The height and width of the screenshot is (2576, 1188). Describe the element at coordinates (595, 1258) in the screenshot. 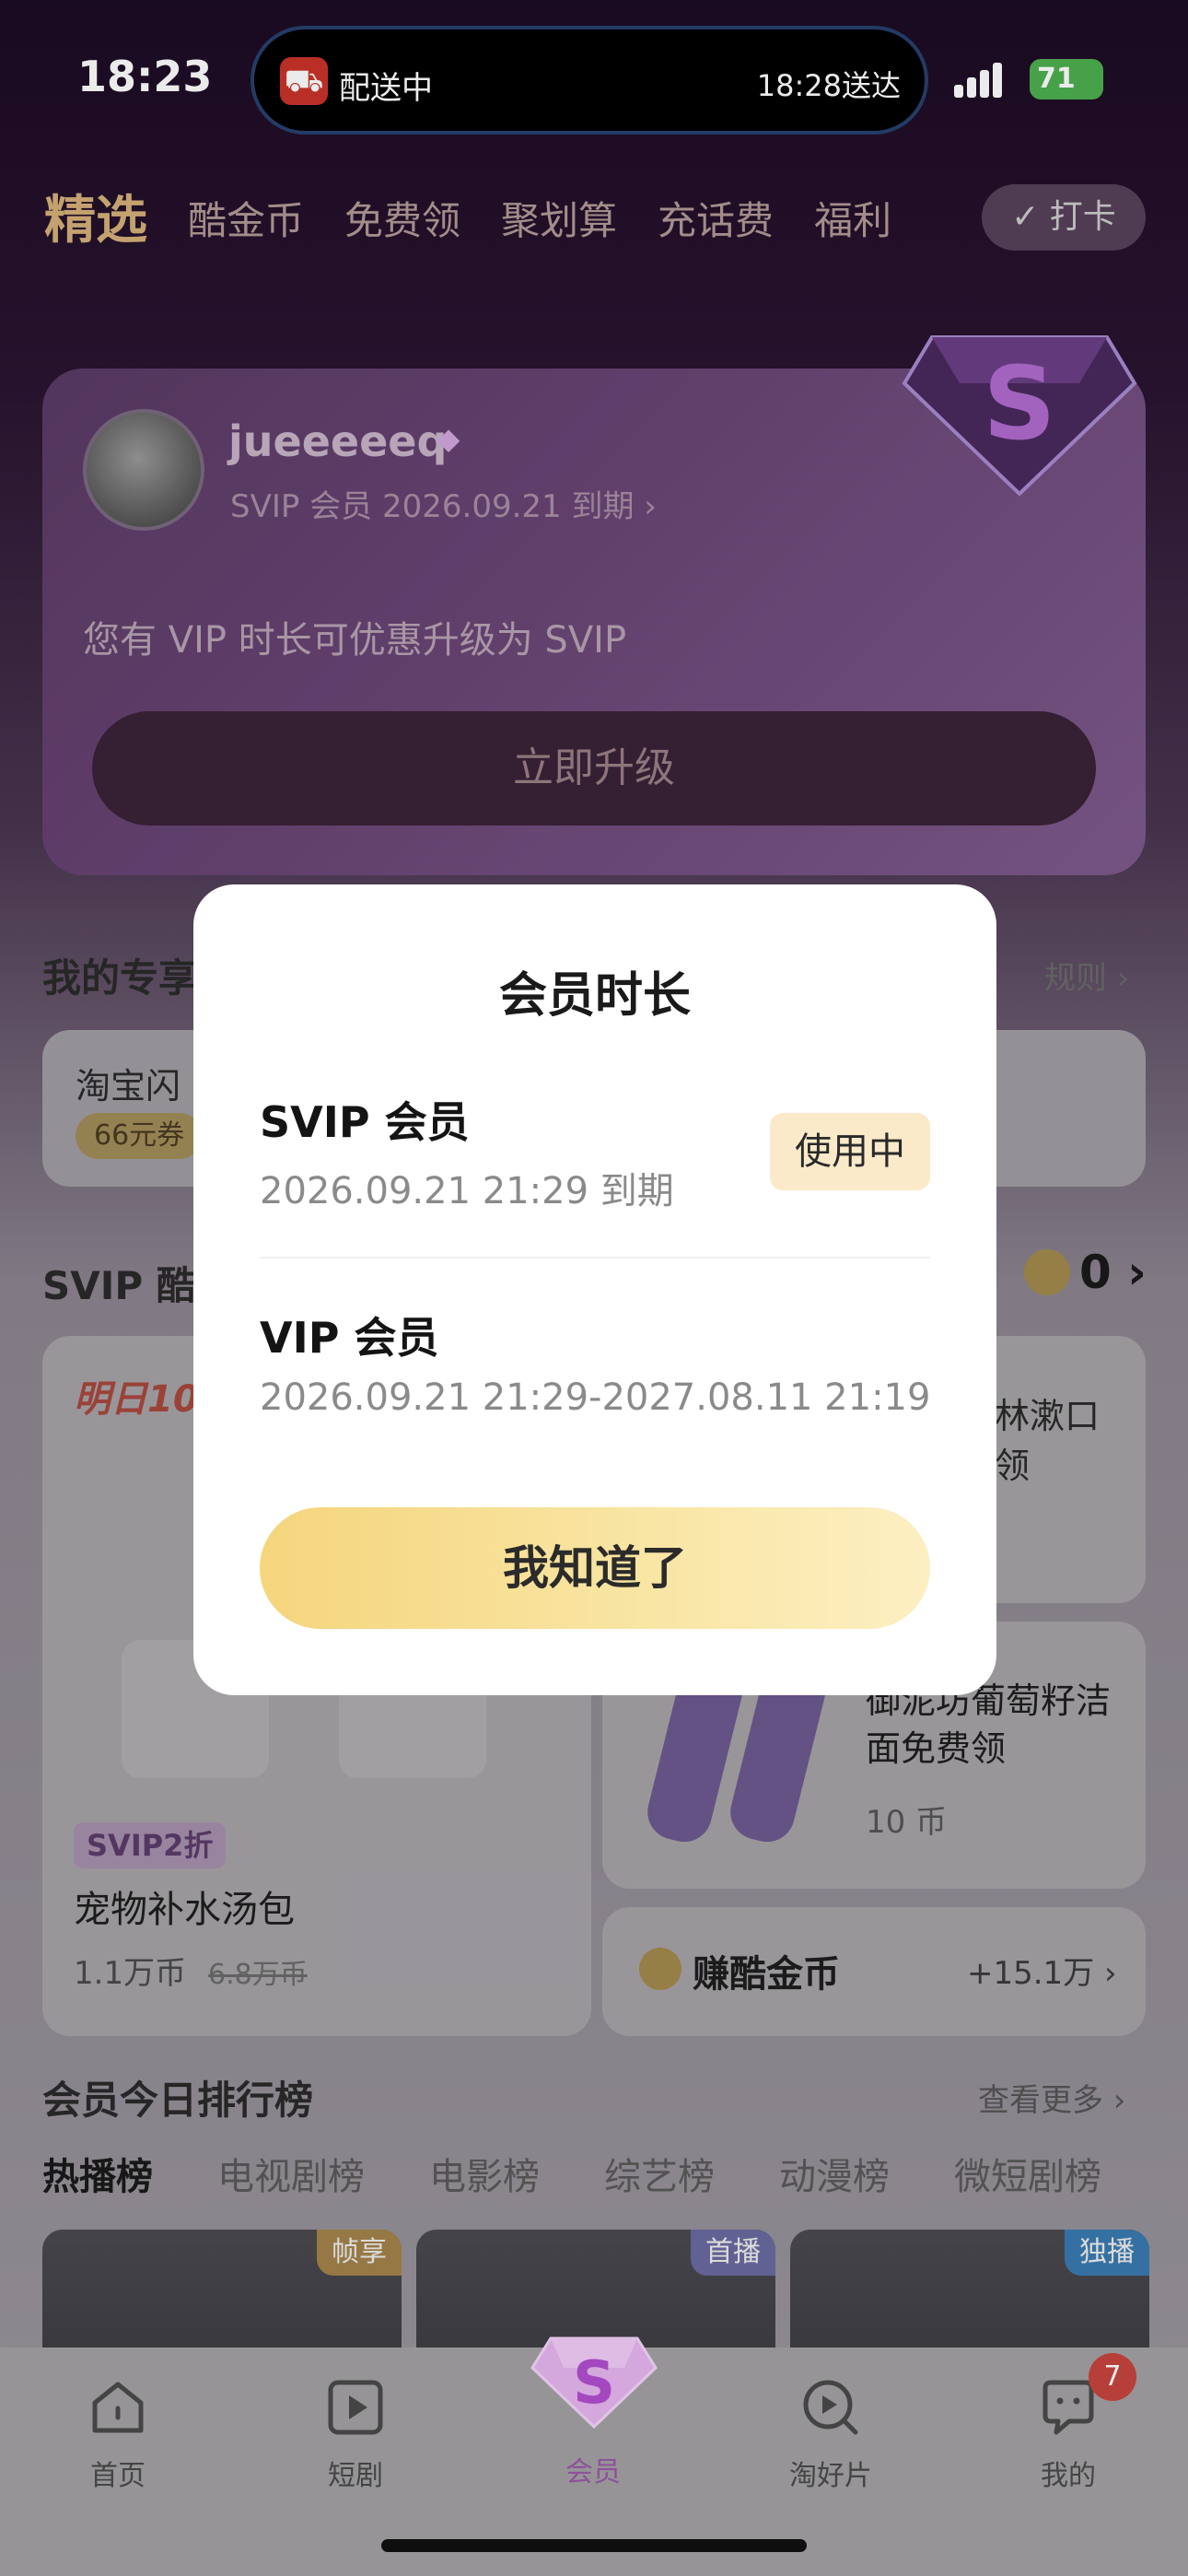

I see `divider` at that location.